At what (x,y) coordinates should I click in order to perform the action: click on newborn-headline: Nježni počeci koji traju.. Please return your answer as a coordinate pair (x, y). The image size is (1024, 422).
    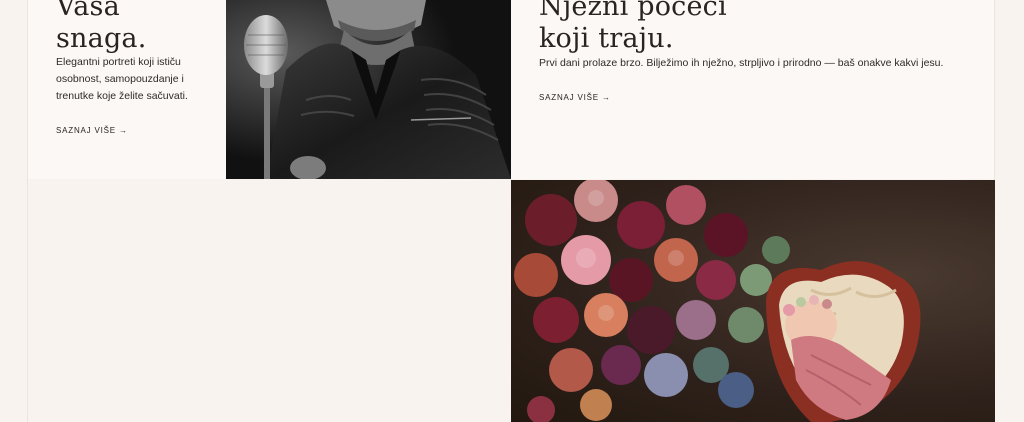
    Looking at the image, I should click on (633, 27).